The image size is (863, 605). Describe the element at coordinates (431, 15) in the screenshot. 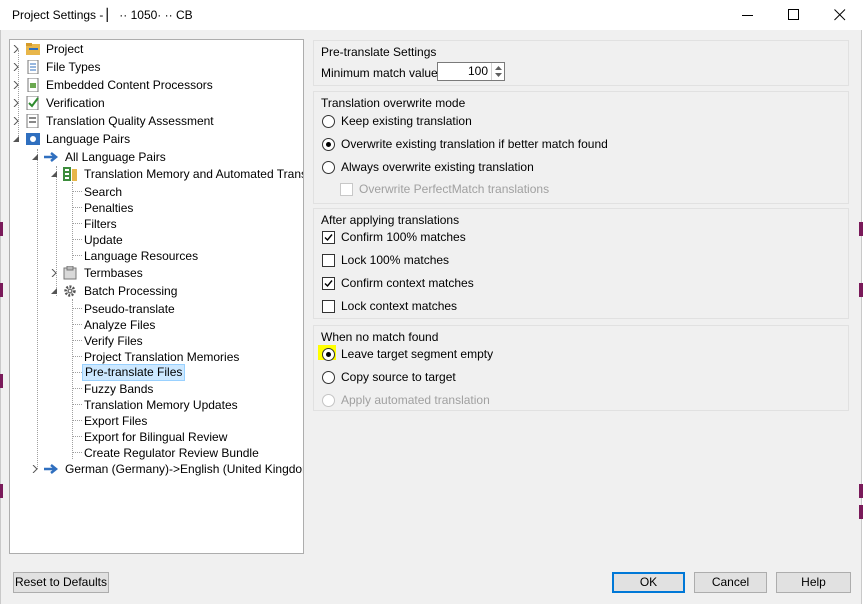

I see `title-bar: Project Settings - ▏ ·· 1050· ·· CB` at that location.